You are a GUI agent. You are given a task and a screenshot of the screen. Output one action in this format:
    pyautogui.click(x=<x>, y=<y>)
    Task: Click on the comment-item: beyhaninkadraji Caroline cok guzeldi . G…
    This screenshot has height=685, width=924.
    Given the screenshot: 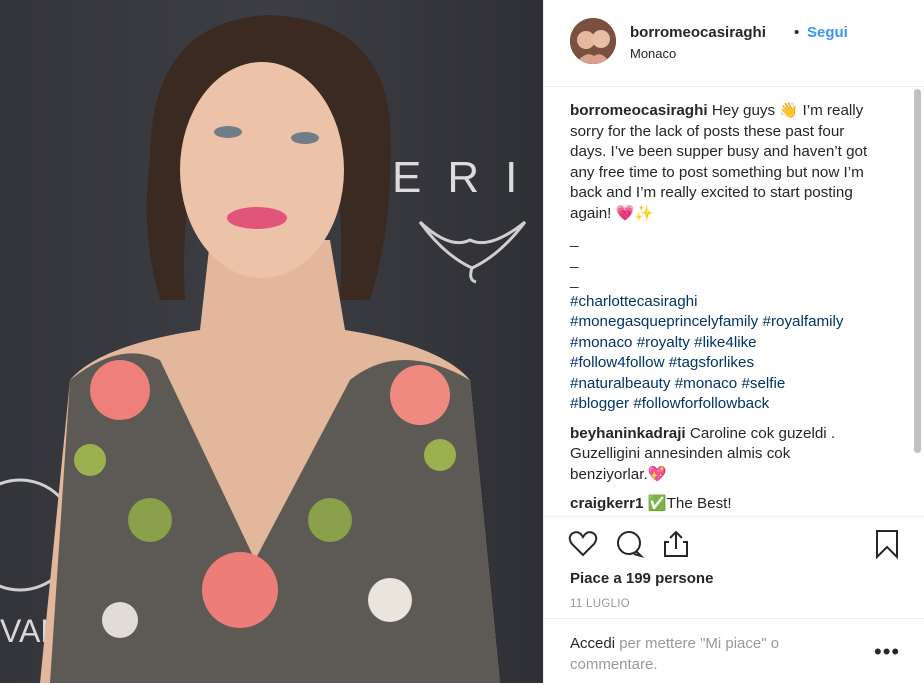 What is the action you would take?
    pyautogui.click(x=720, y=455)
    